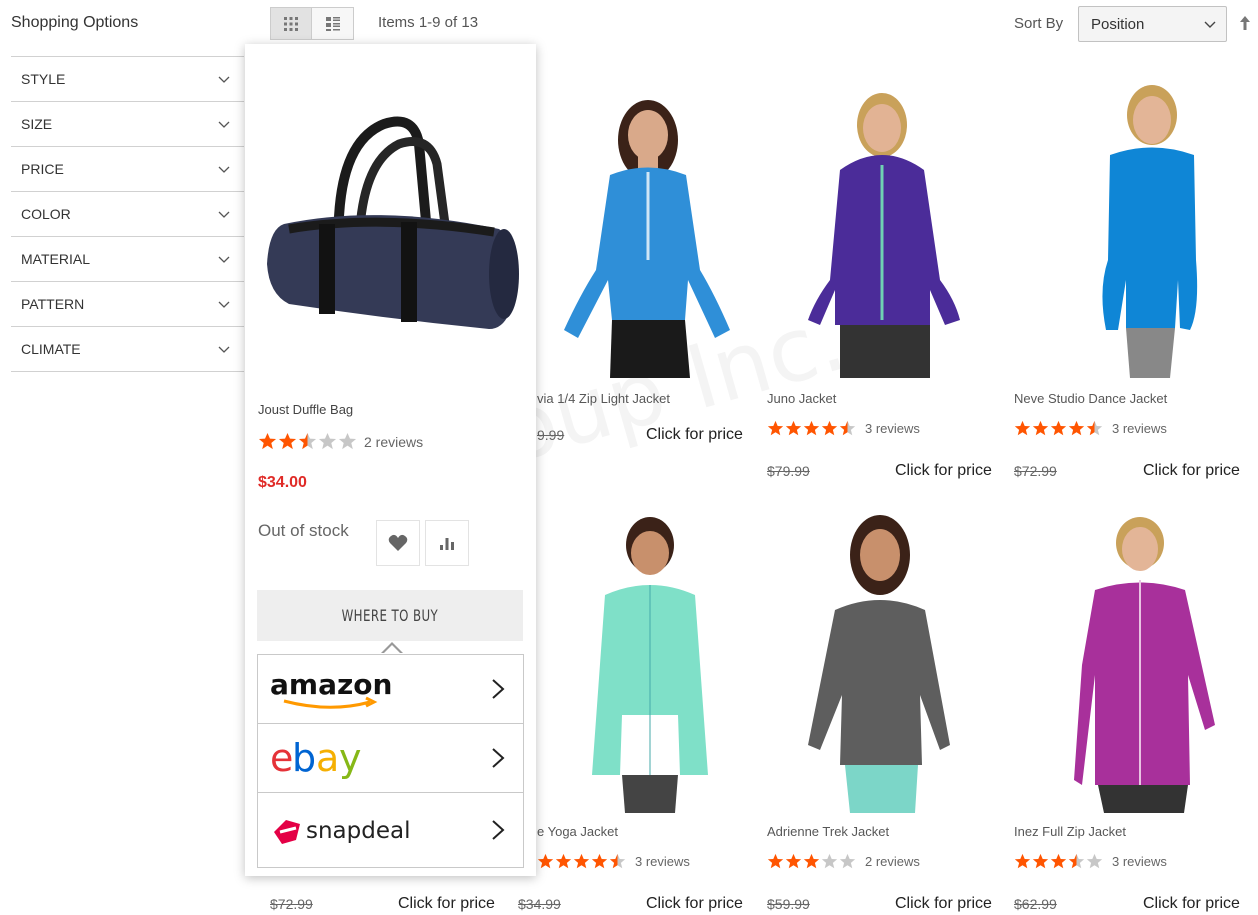 The image size is (1258, 915). Describe the element at coordinates (828, 831) in the screenshot. I see `product-name: Adrienne Trek Jacket` at that location.